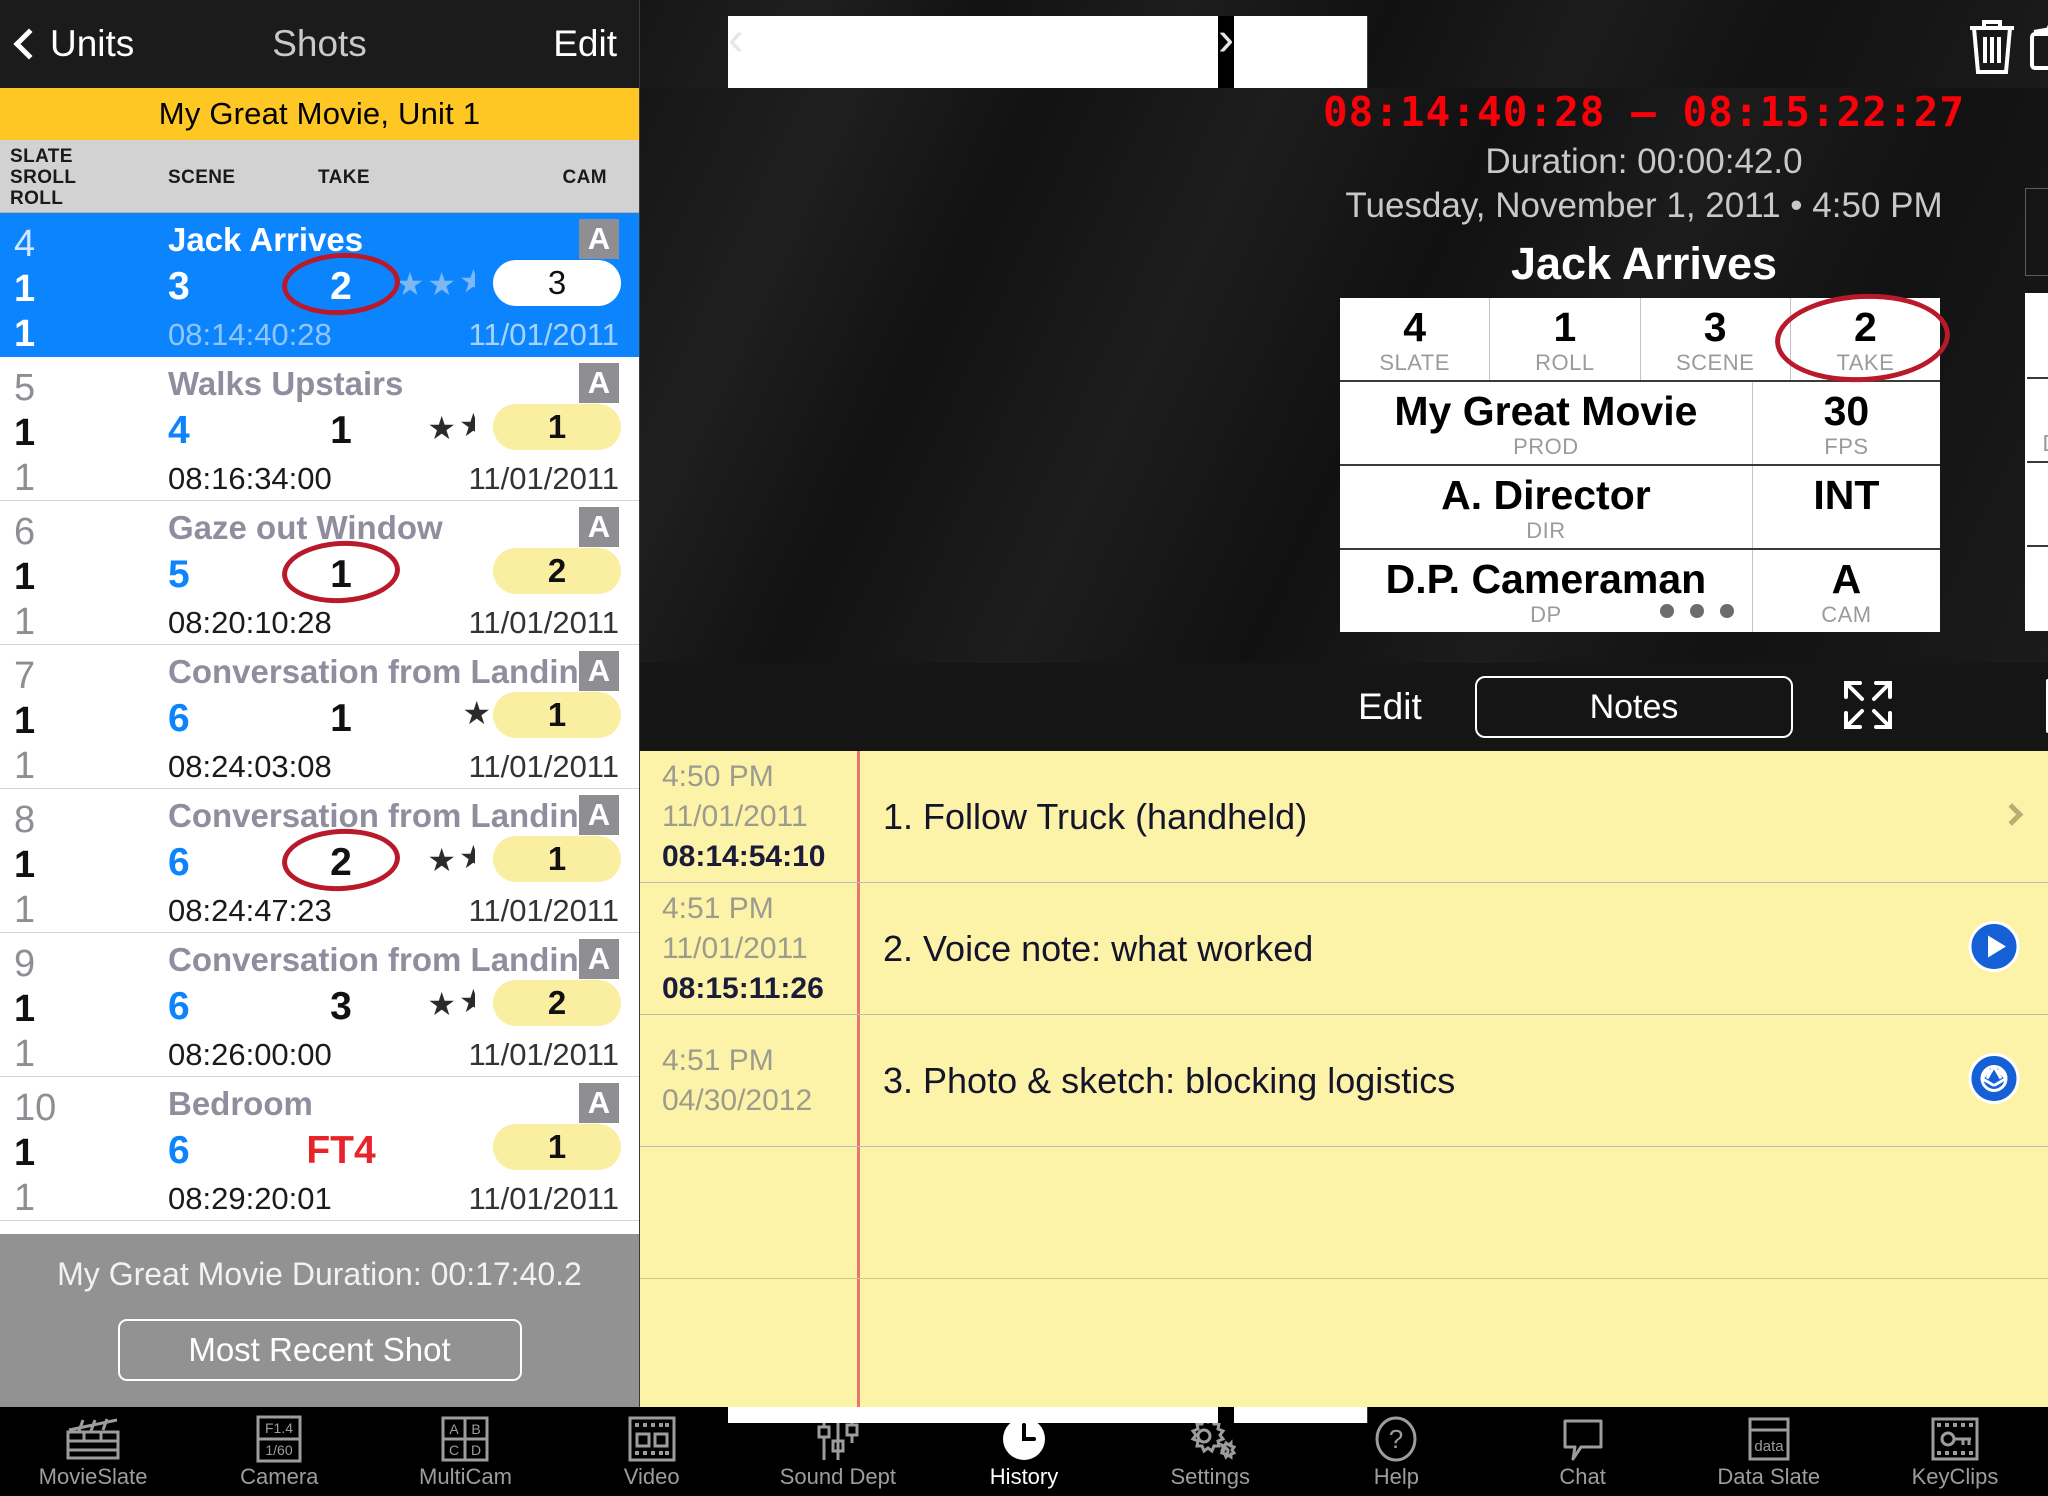  I want to click on slate-side-cell: INT, so click(1846, 507).